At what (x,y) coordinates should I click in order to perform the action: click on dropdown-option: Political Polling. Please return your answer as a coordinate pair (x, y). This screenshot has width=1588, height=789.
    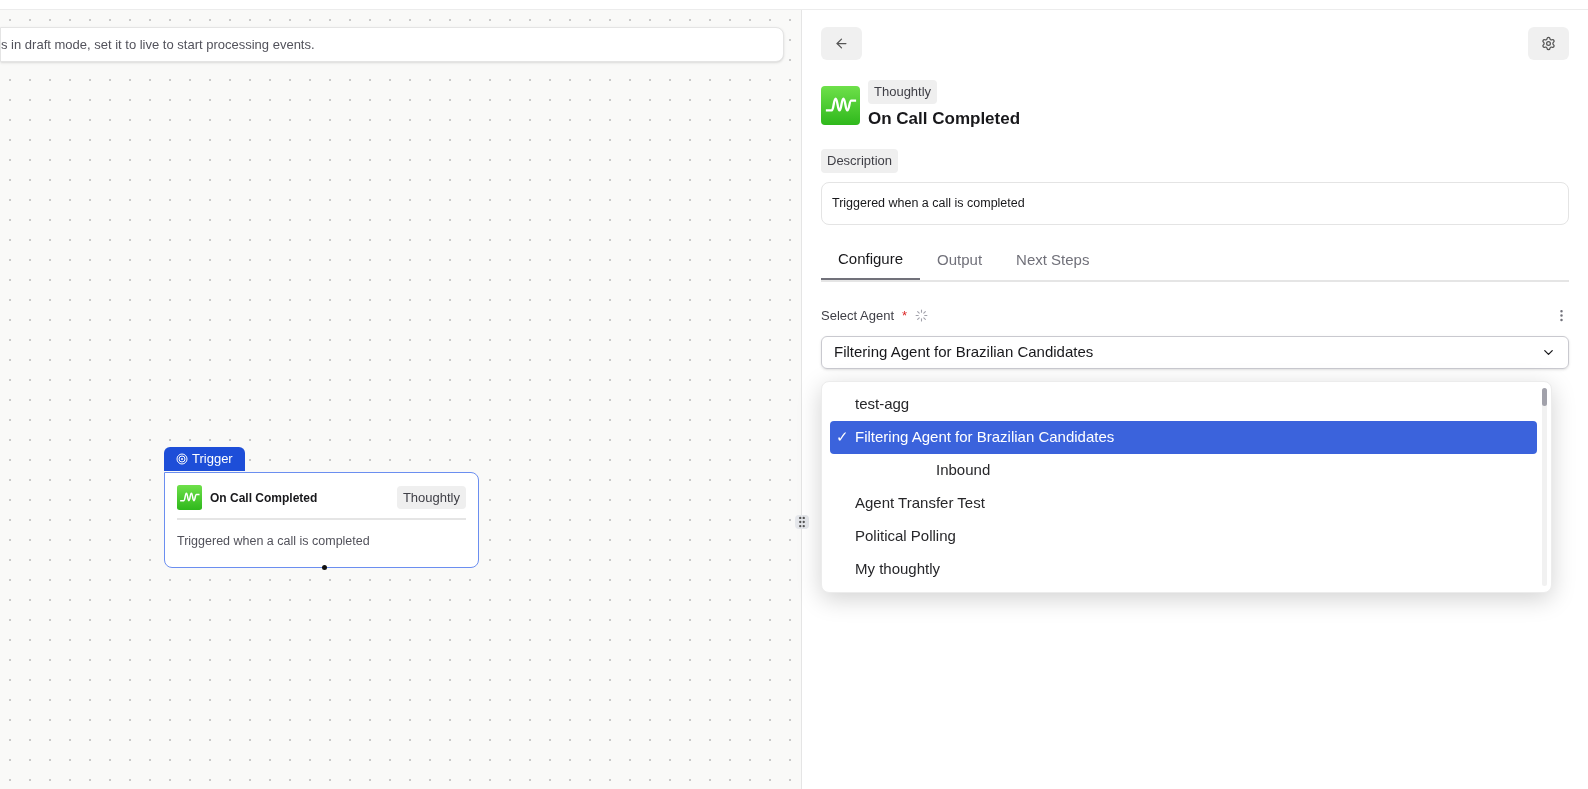
    Looking at the image, I should click on (1183, 536).